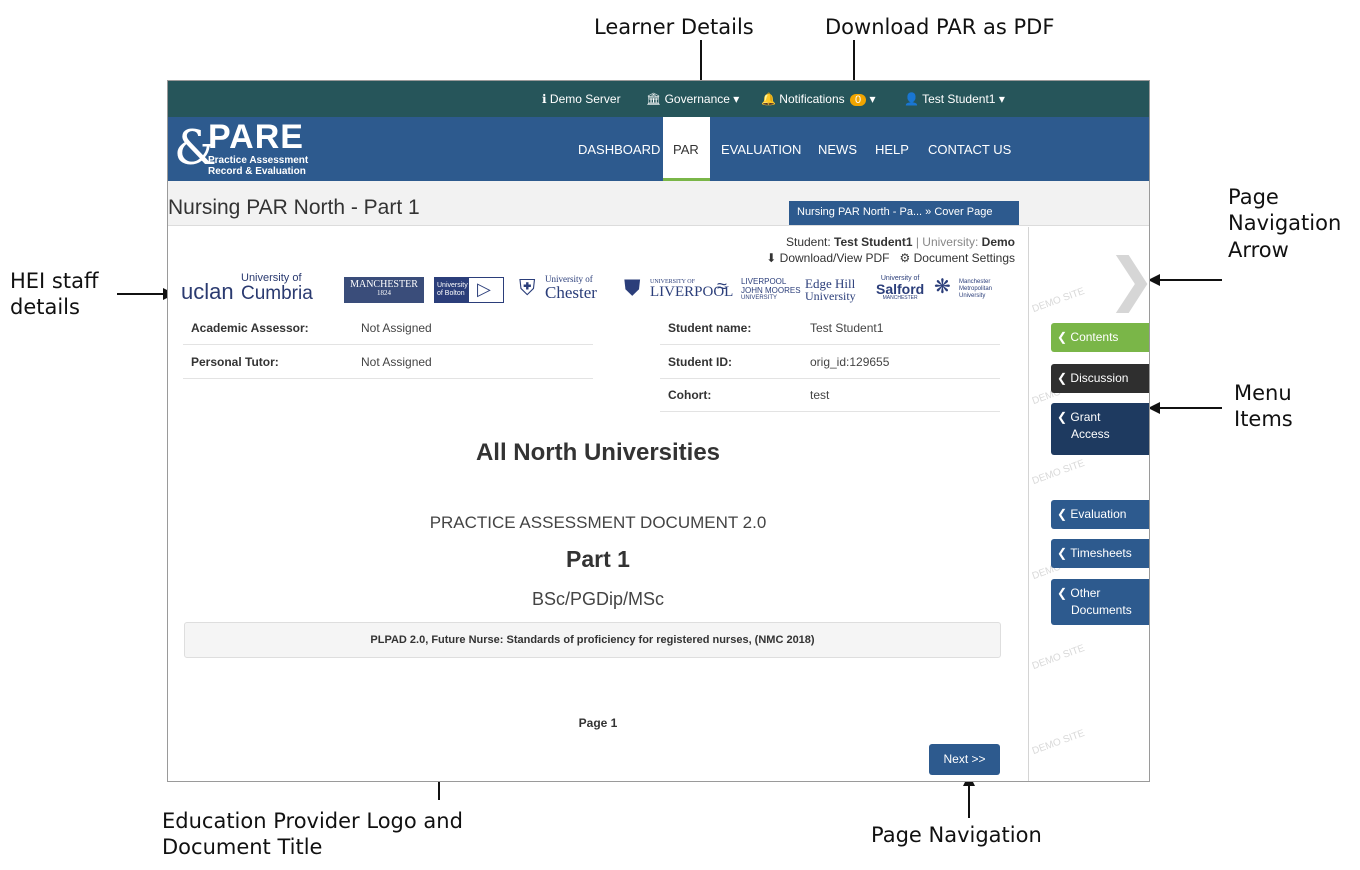  I want to click on annotation-page-navigation: Page Navigation, so click(956, 835).